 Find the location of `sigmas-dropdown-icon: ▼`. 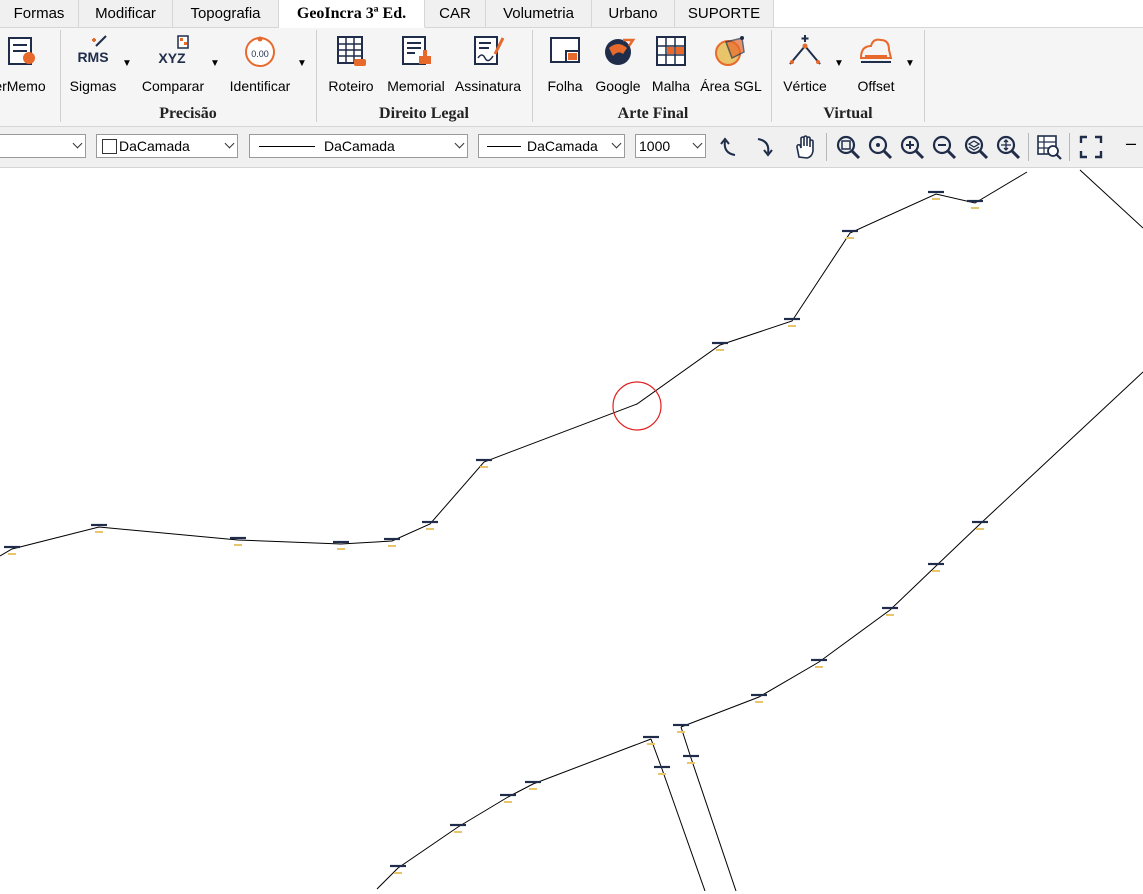

sigmas-dropdown-icon: ▼ is located at coordinates (127, 63).